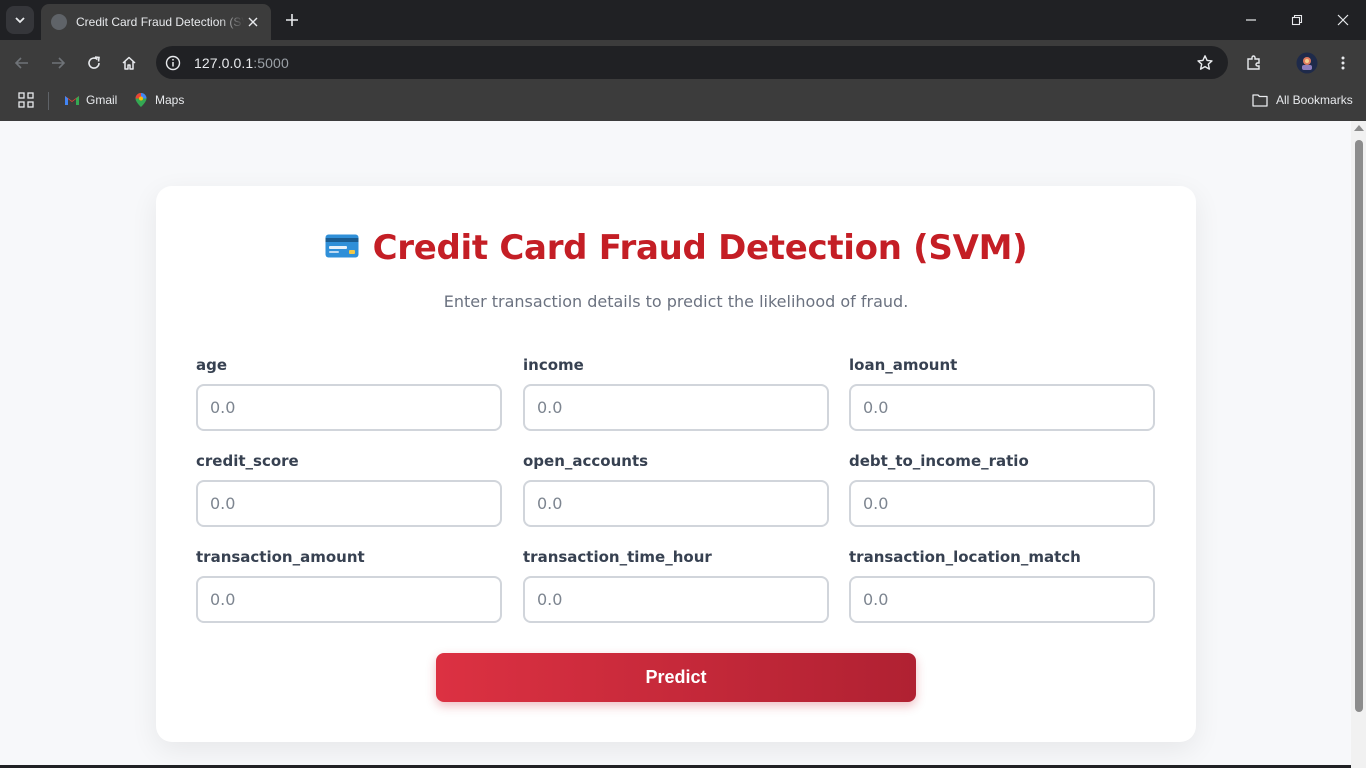 The image size is (1366, 768). I want to click on gmail-icon, so click(72, 100).